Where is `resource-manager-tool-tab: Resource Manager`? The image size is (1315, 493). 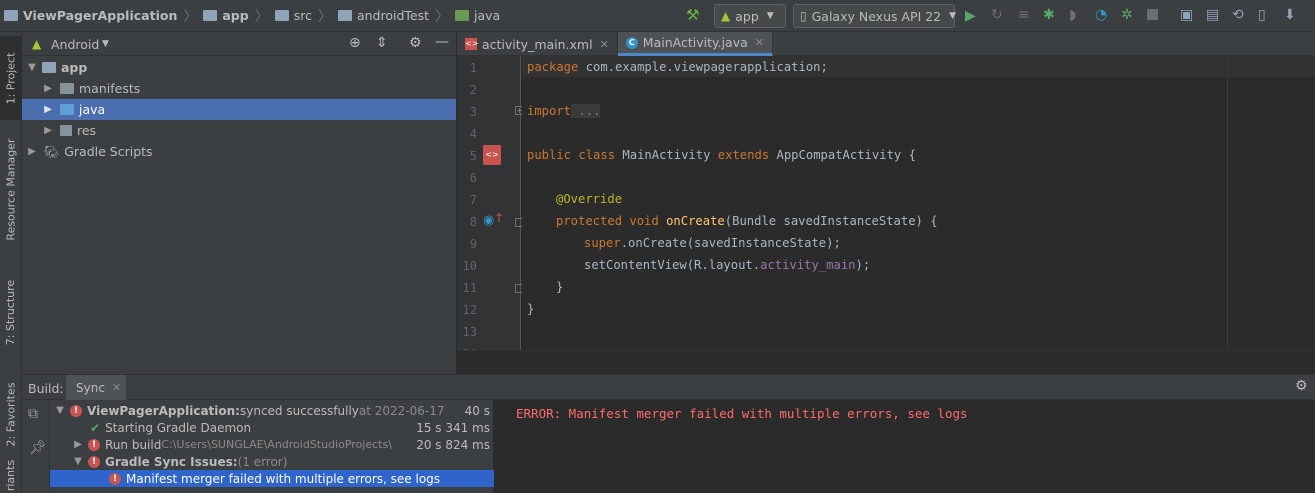
resource-manager-tool-tab: Resource Manager is located at coordinates (11, 189).